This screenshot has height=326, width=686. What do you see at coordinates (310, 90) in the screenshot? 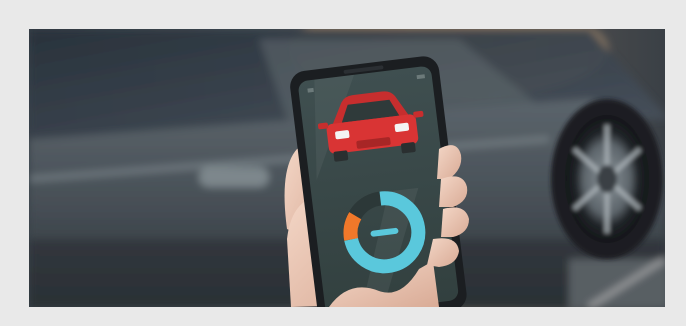
I see `status-icon` at bounding box center [310, 90].